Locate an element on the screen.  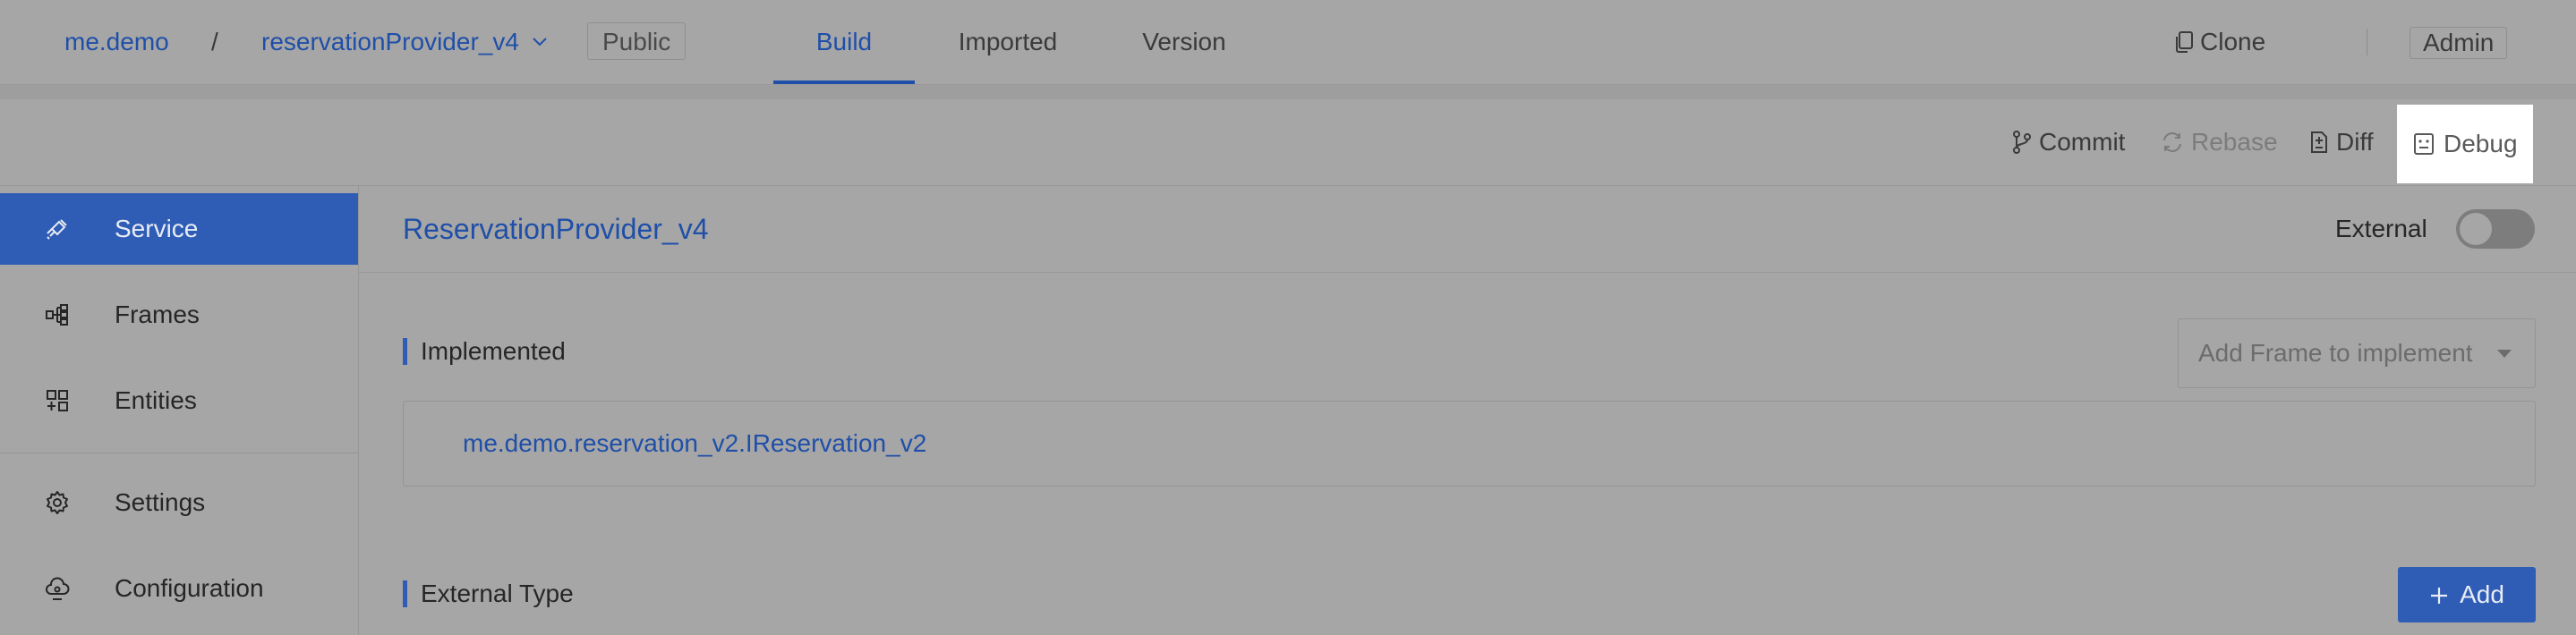
service-title: ReservationProvider_v4 is located at coordinates (556, 229).